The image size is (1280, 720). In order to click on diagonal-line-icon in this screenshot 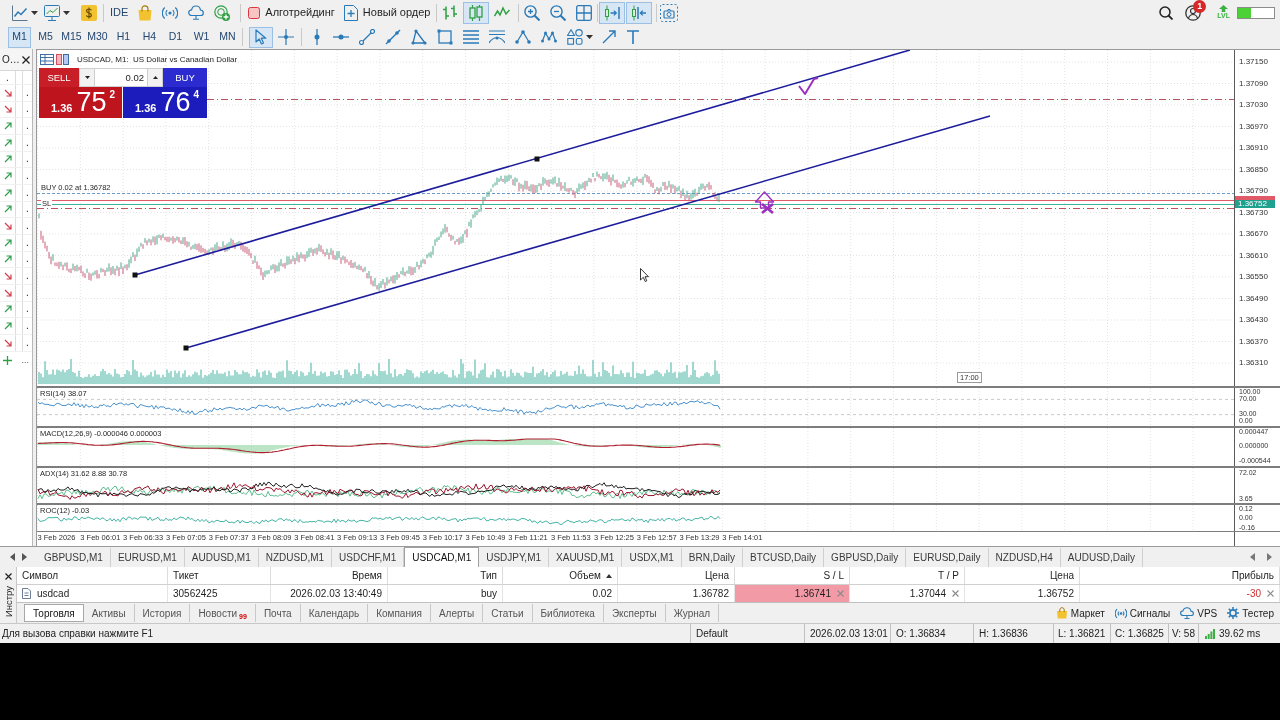, I will do `click(393, 37)`.